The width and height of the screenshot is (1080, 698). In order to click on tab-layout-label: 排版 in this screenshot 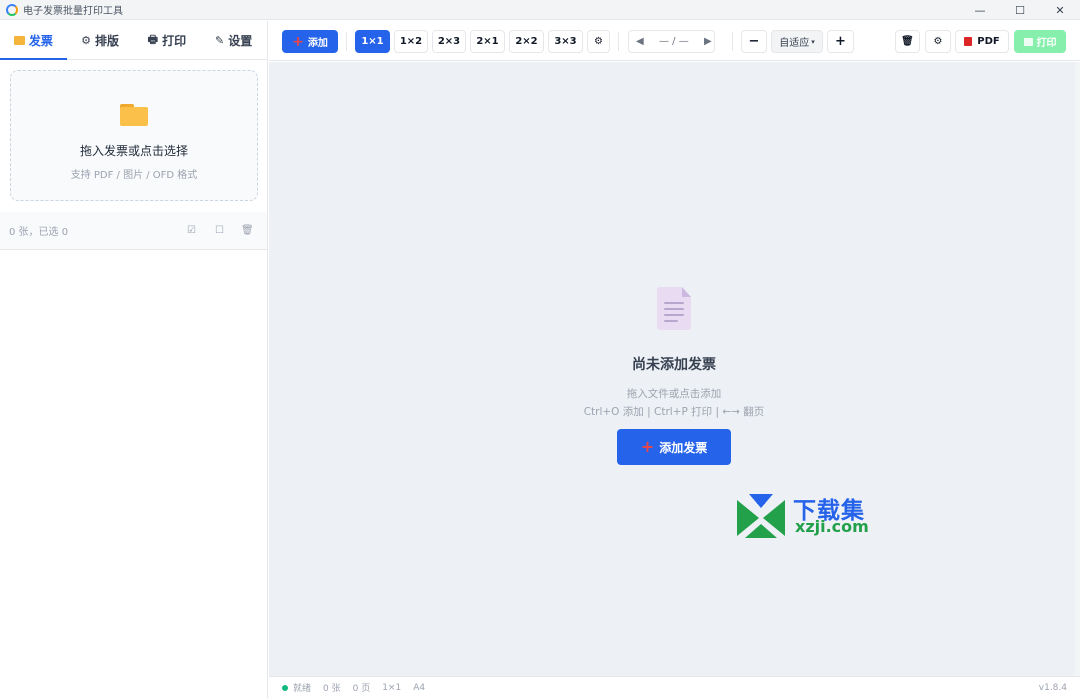, I will do `click(107, 40)`.